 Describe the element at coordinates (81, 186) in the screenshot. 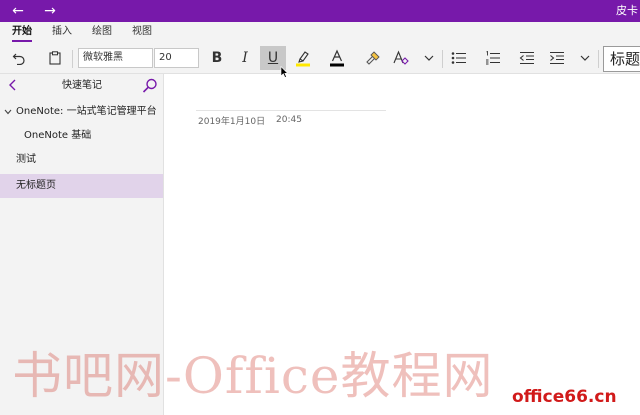

I see `page-item-untitled: 无标题页` at that location.